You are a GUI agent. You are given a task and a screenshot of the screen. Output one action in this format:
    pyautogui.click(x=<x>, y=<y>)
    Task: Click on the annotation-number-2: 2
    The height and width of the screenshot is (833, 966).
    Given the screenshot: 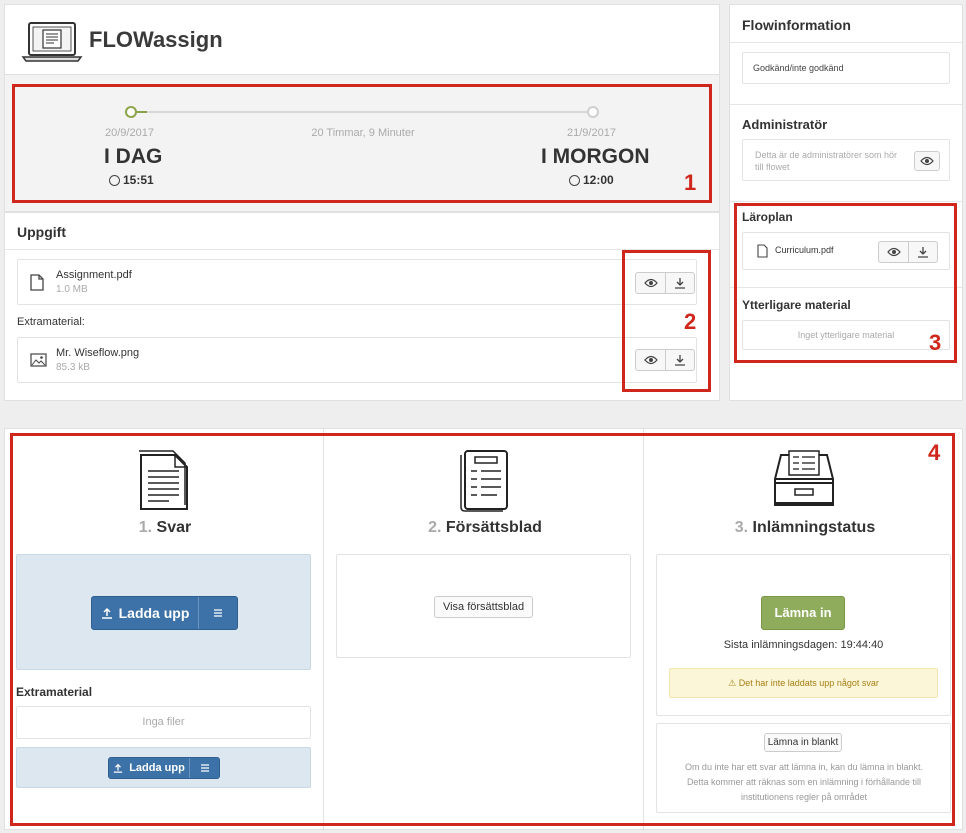 What is the action you would take?
    pyautogui.click(x=690, y=321)
    